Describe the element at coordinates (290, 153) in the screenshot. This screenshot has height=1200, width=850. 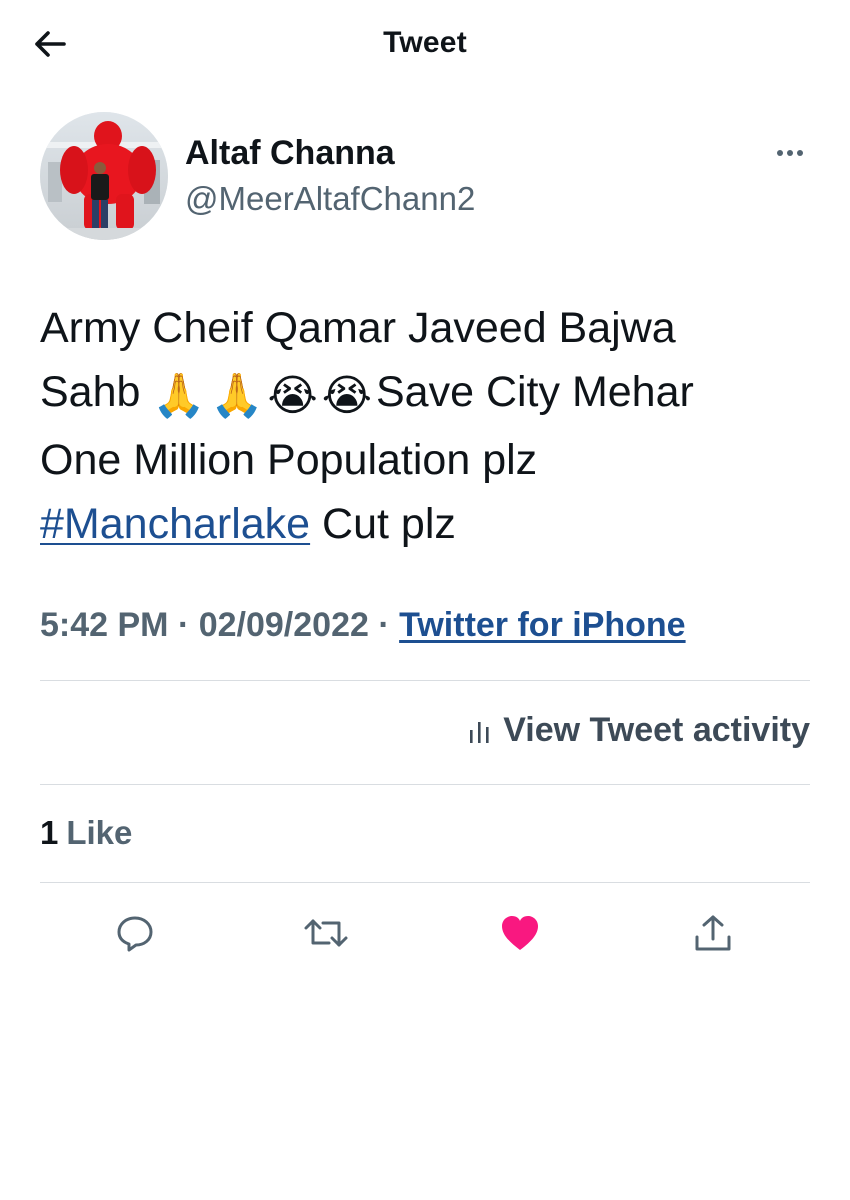
I see `display-name: Altaf Channa` at that location.